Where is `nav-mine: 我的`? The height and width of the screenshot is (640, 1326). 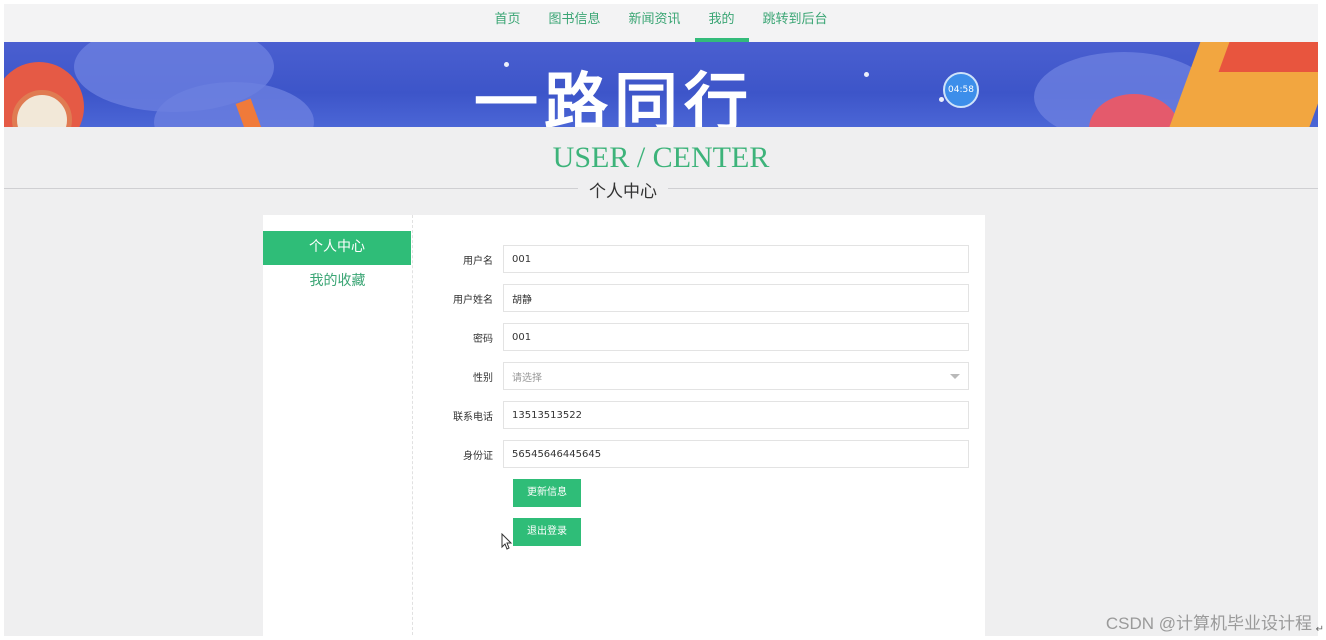
nav-mine: 我的 is located at coordinates (721, 23).